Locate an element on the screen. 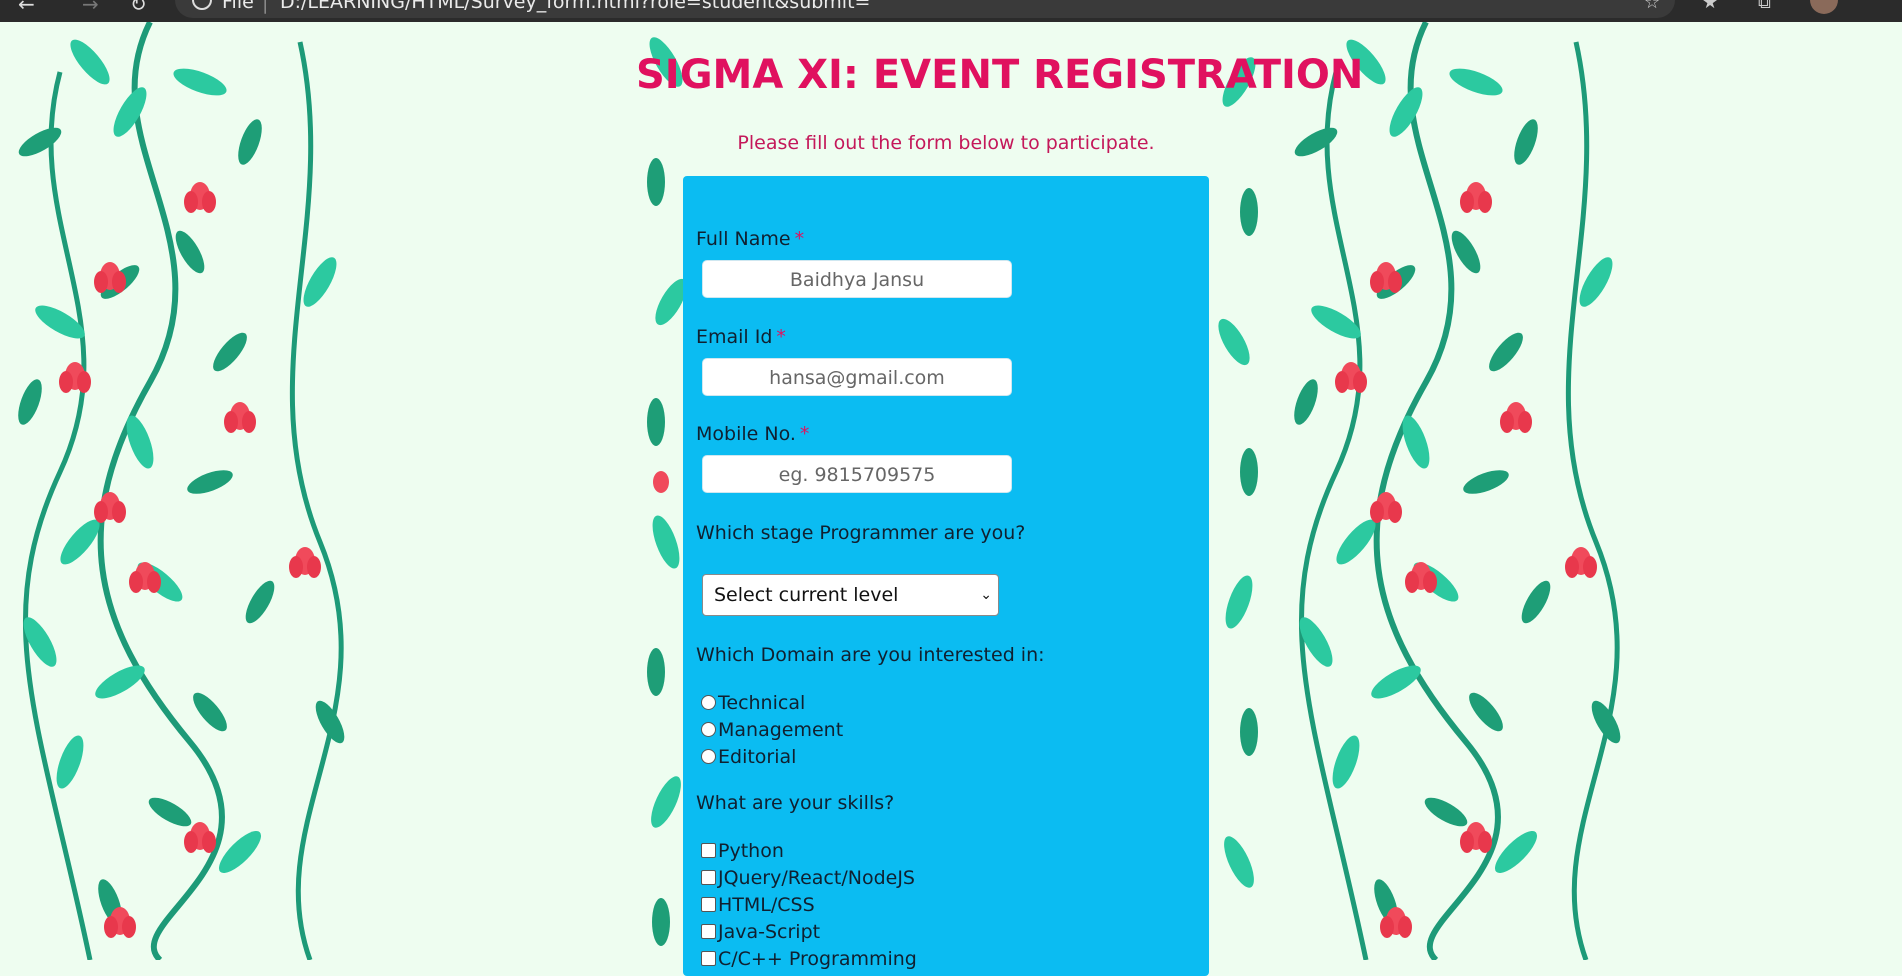  skill-option-c-cpp: C/C++ Programming is located at coordinates (809, 959).